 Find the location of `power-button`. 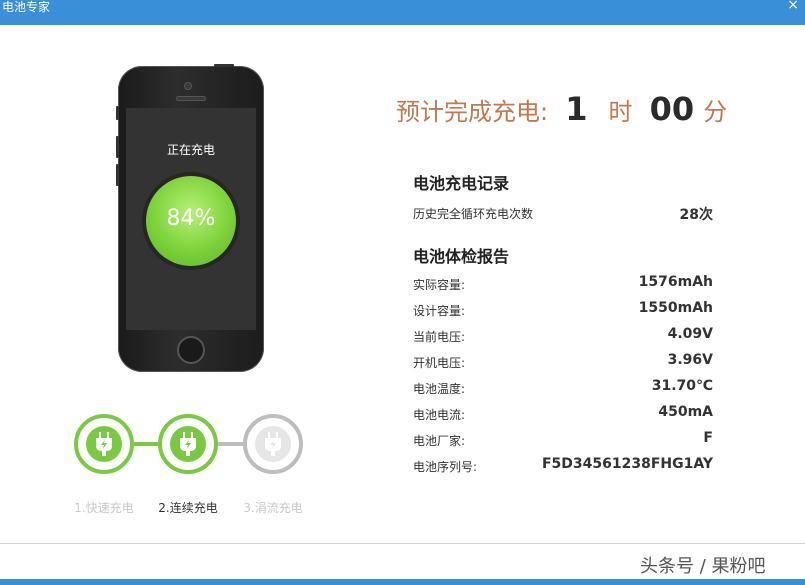

power-button is located at coordinates (224, 65).